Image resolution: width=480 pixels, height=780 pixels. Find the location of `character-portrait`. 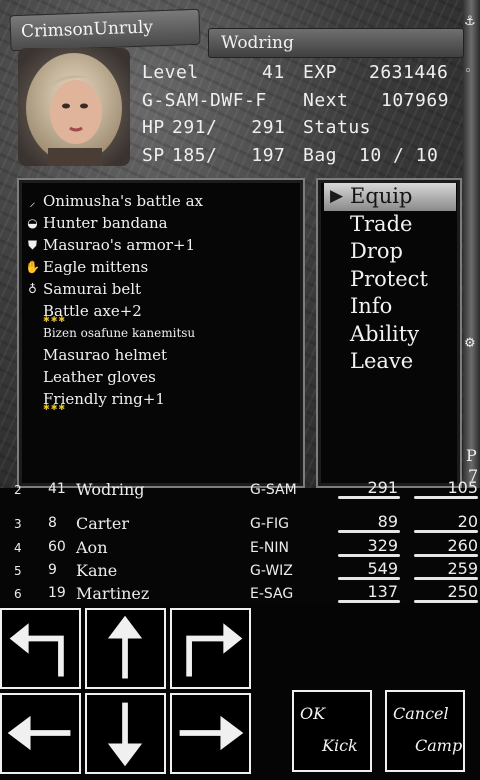

character-portrait is located at coordinates (74, 107).